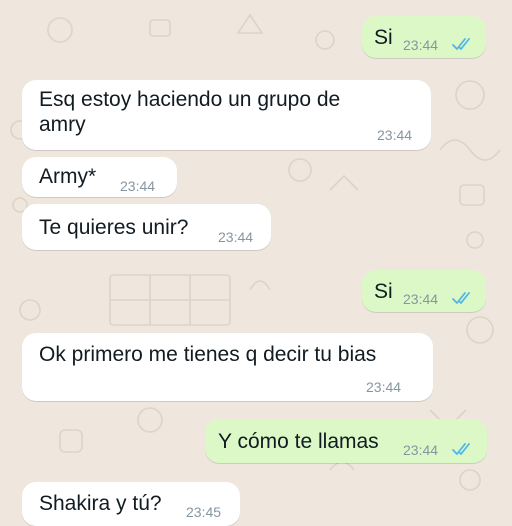 This screenshot has height=526, width=512. Describe the element at coordinates (62, 124) in the screenshot. I see `message-text-line-2: amry` at that location.